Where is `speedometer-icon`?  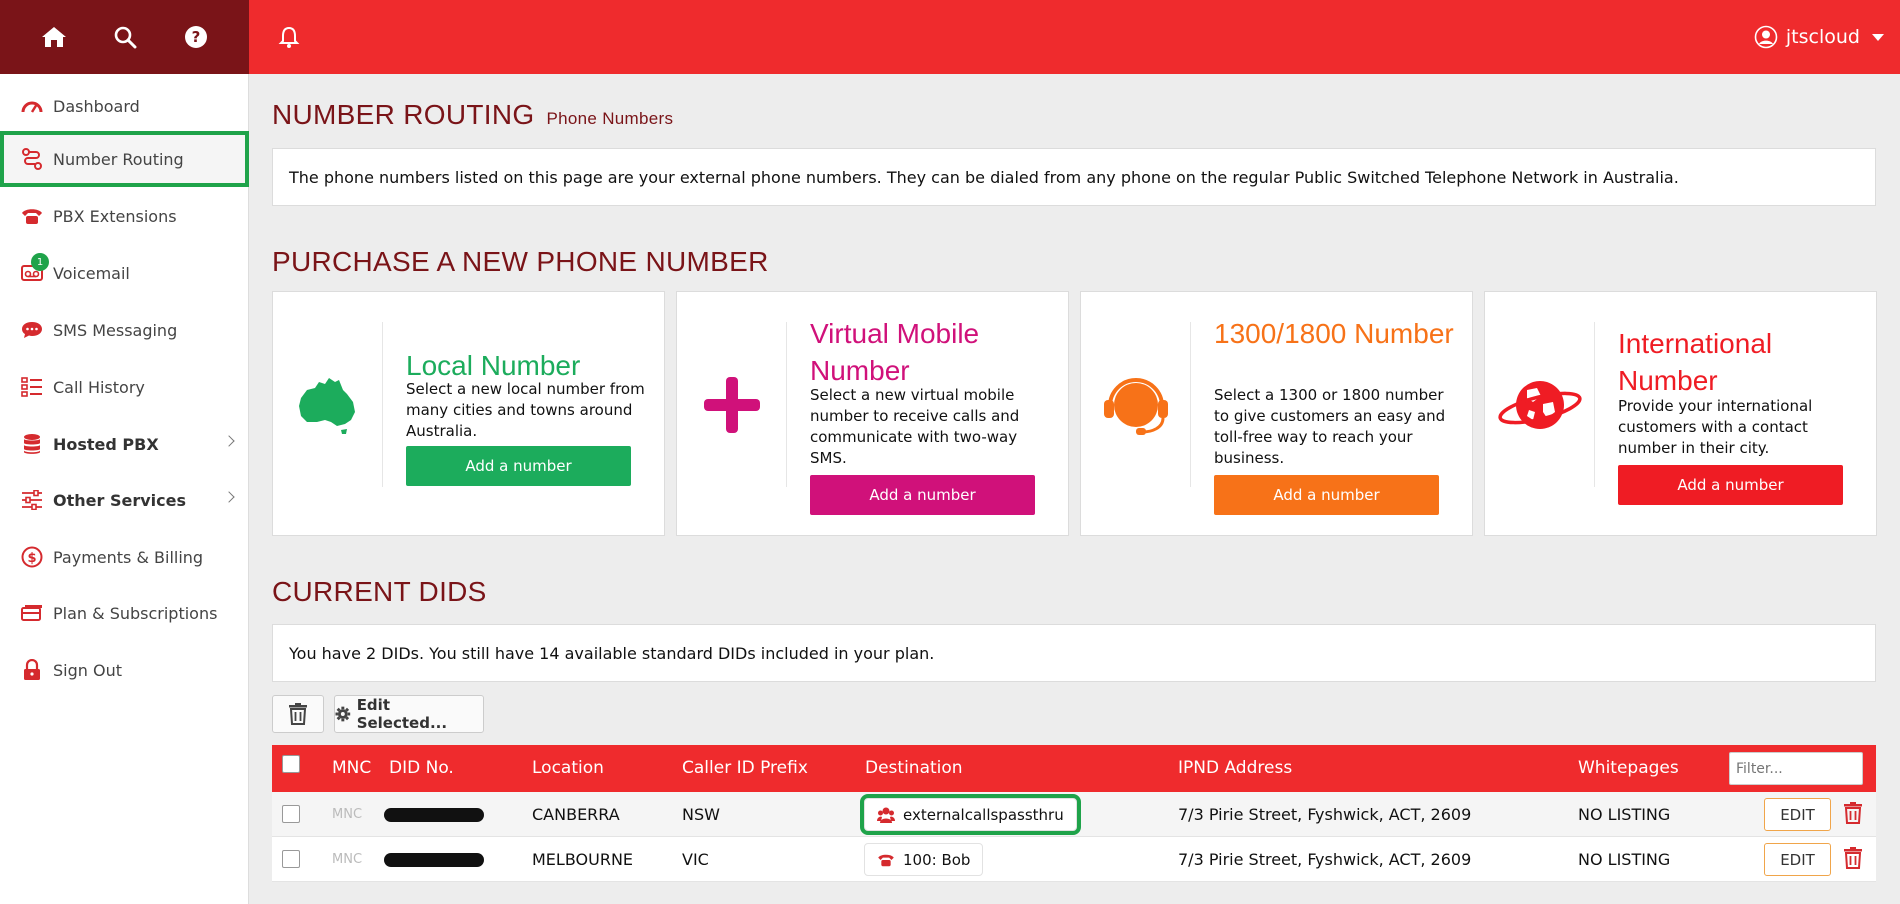
speedometer-icon is located at coordinates (32, 106).